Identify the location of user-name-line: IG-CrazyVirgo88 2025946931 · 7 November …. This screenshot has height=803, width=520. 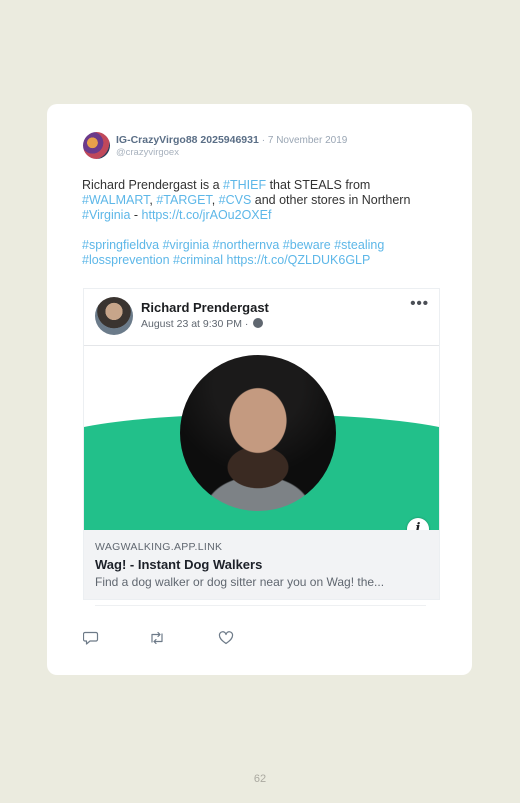
(231, 140).